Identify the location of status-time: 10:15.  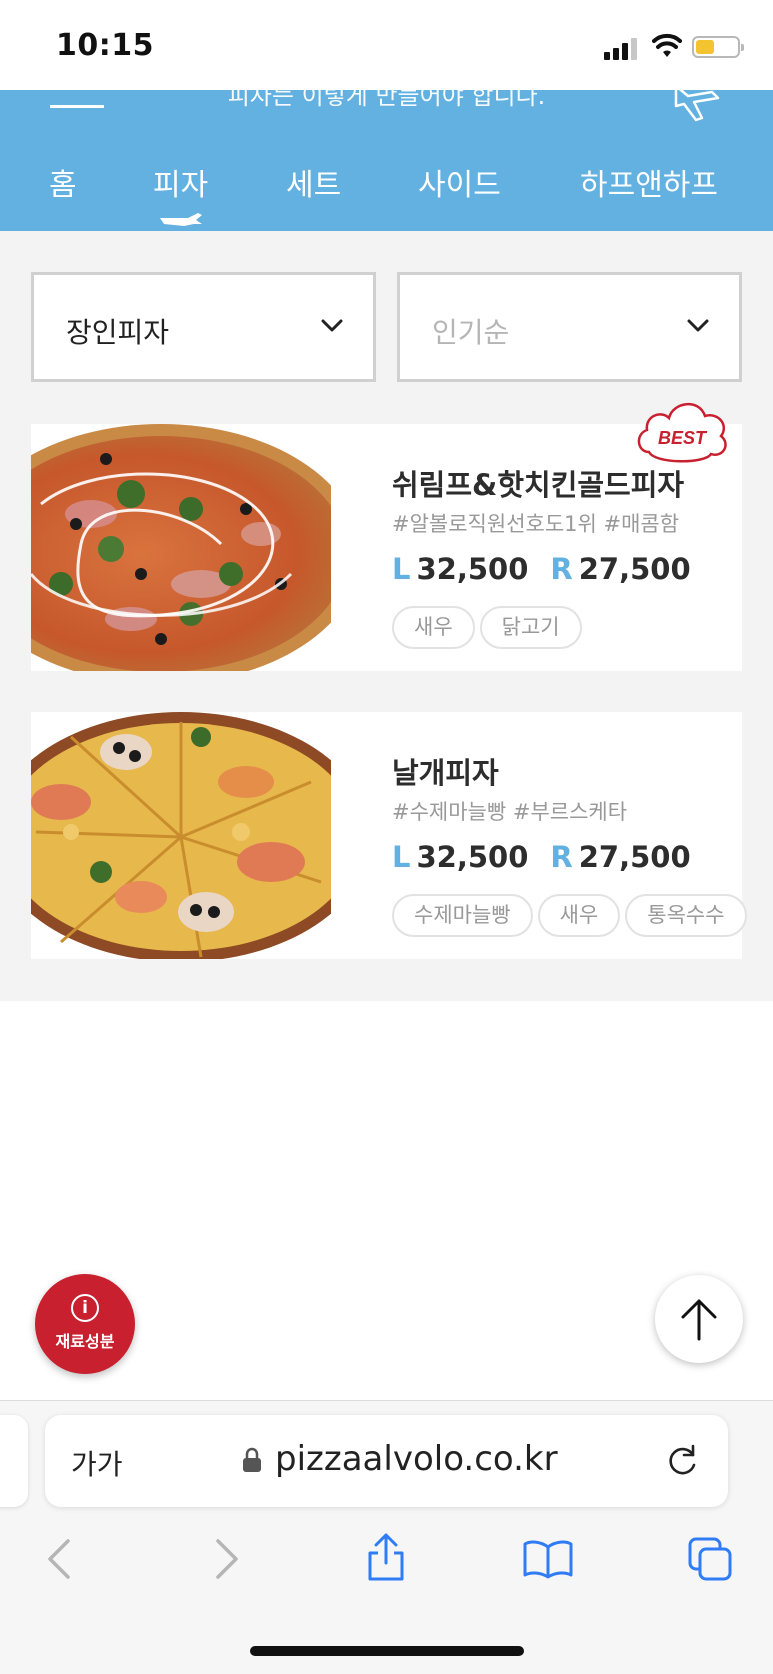
(105, 45).